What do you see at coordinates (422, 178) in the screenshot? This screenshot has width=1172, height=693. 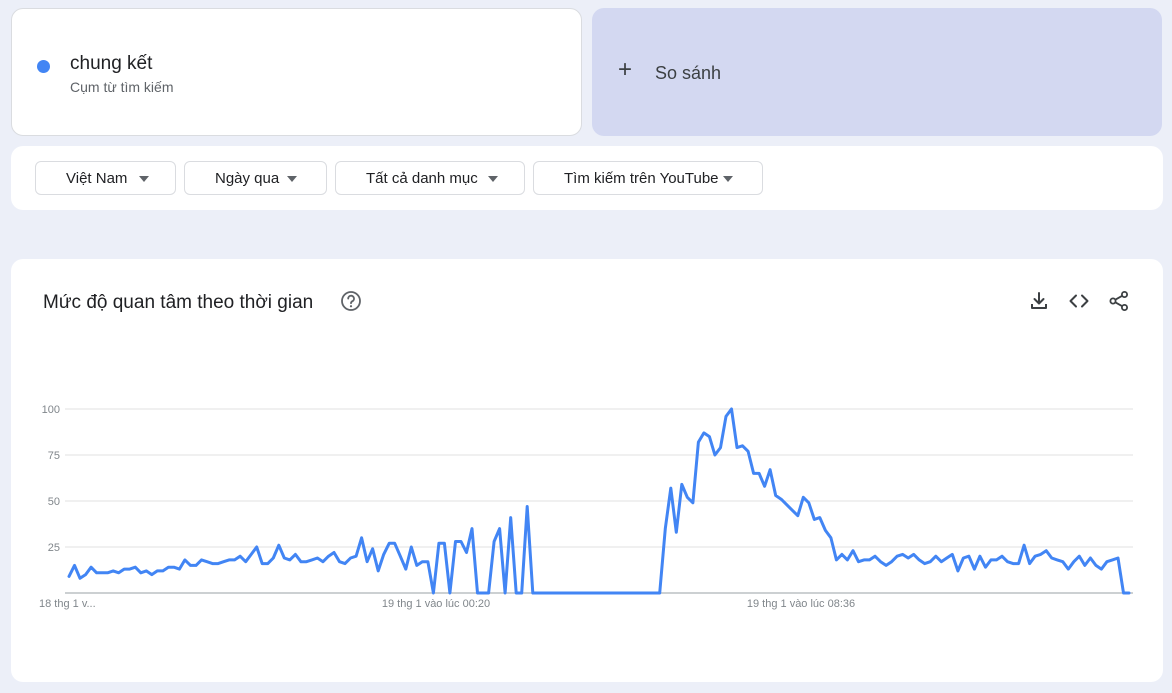 I see `category-filter-label: Tất cả danh mục` at bounding box center [422, 178].